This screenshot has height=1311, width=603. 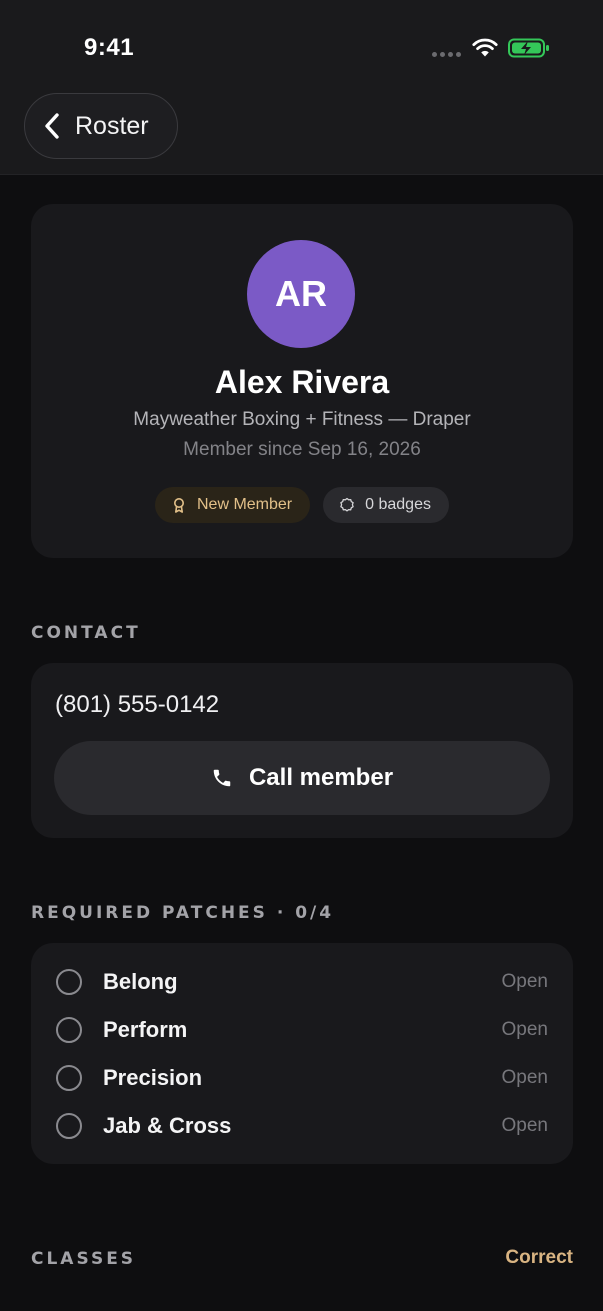 What do you see at coordinates (179, 505) in the screenshot?
I see `award-ribbon-icon` at bounding box center [179, 505].